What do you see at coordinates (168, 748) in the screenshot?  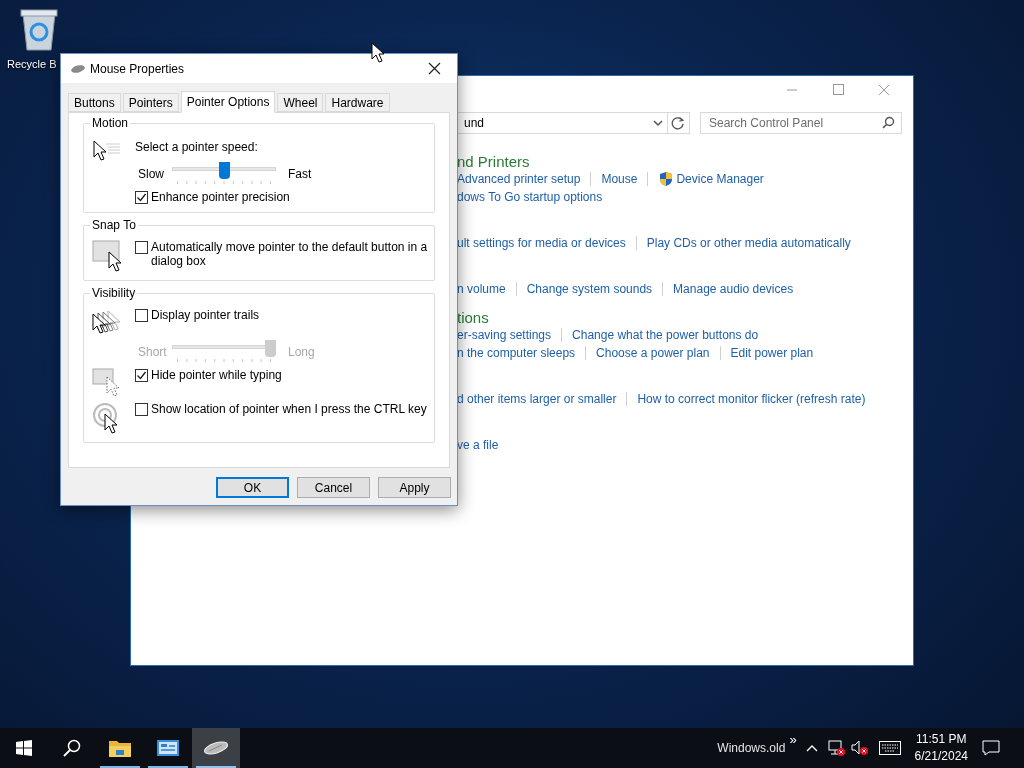 I see `control-panel-icon` at bounding box center [168, 748].